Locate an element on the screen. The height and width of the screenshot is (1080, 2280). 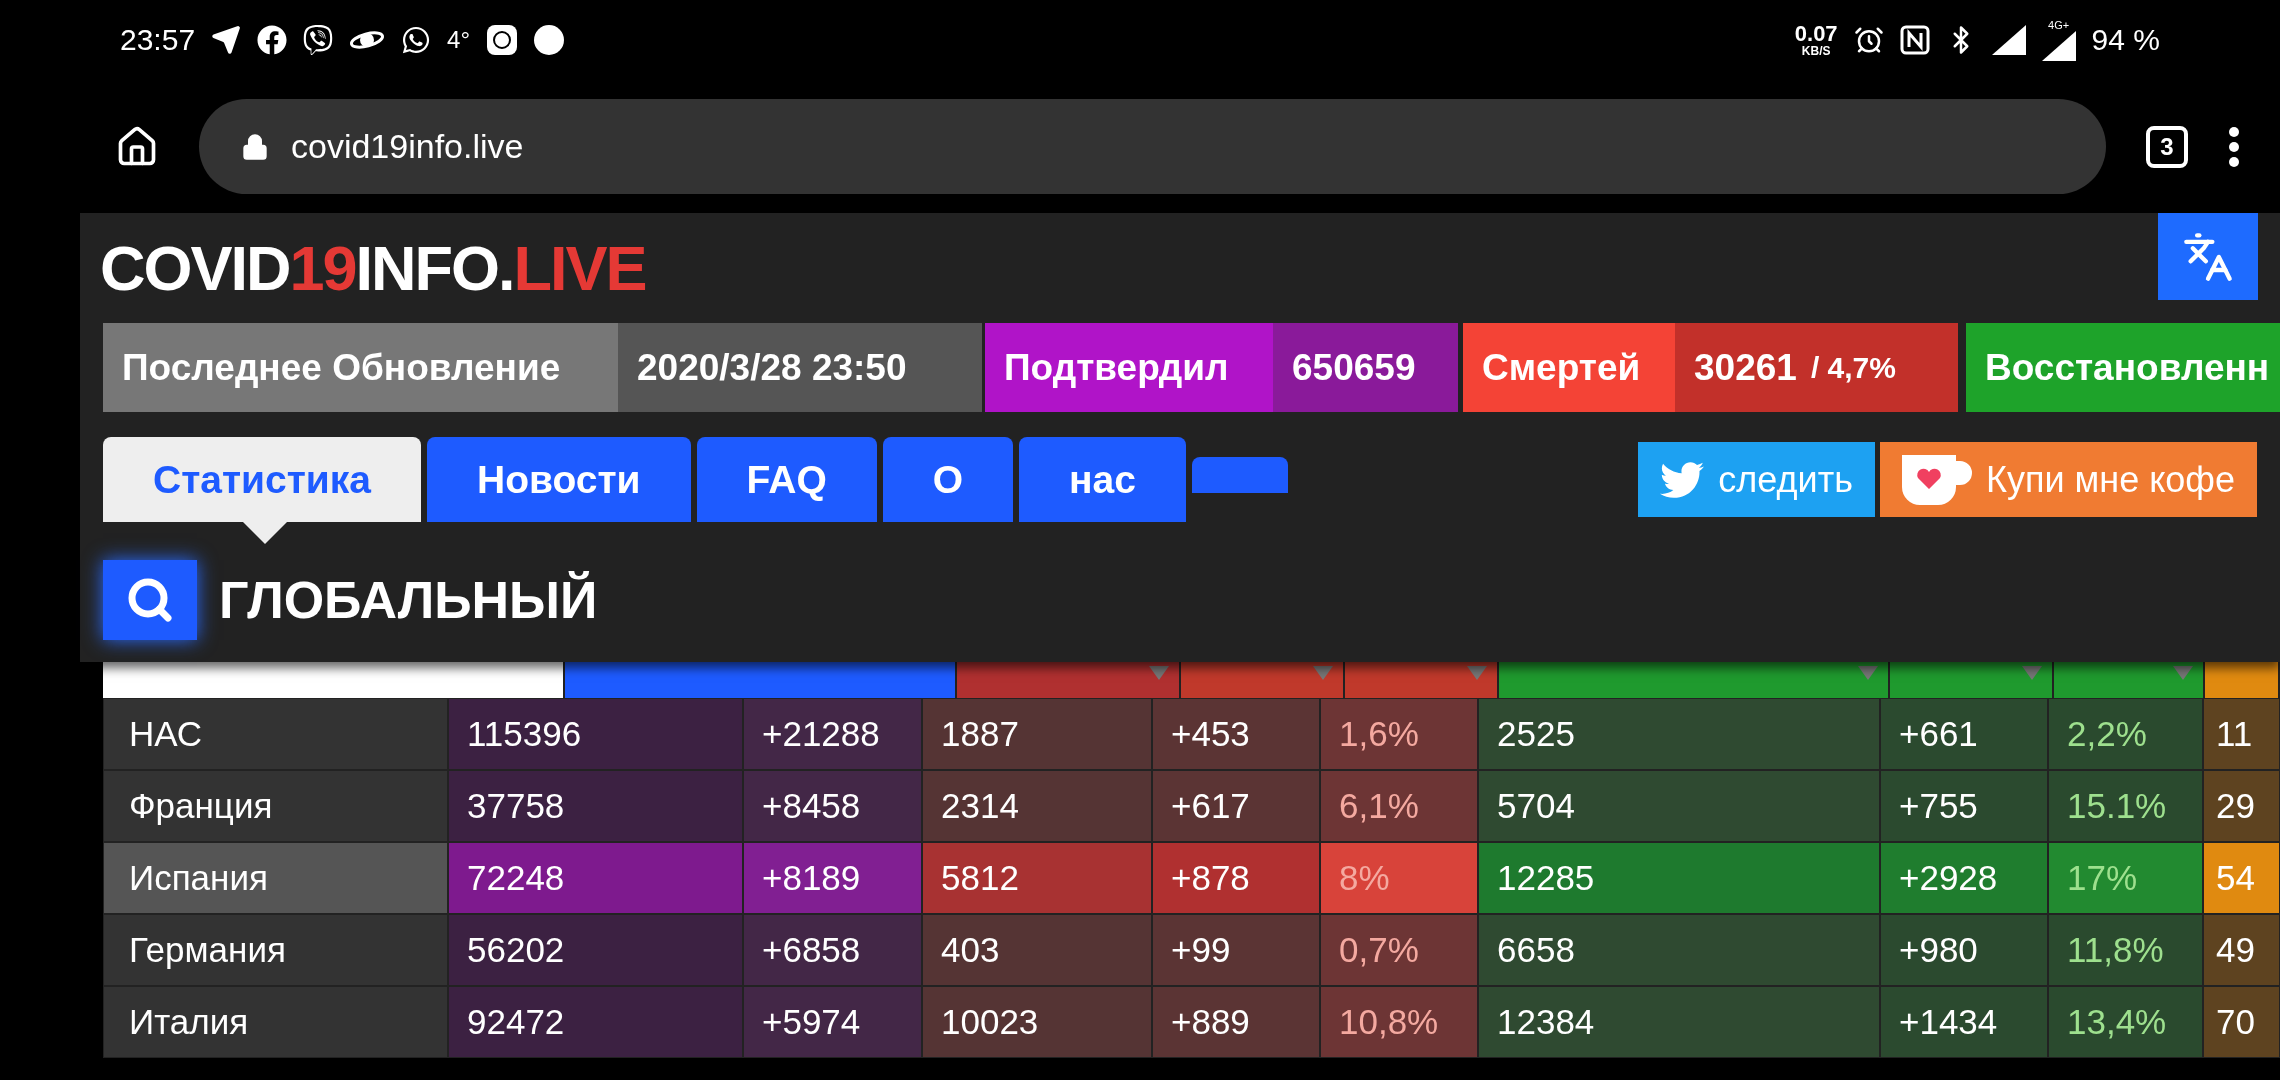
table-cell: +617 is located at coordinates (1236, 806).